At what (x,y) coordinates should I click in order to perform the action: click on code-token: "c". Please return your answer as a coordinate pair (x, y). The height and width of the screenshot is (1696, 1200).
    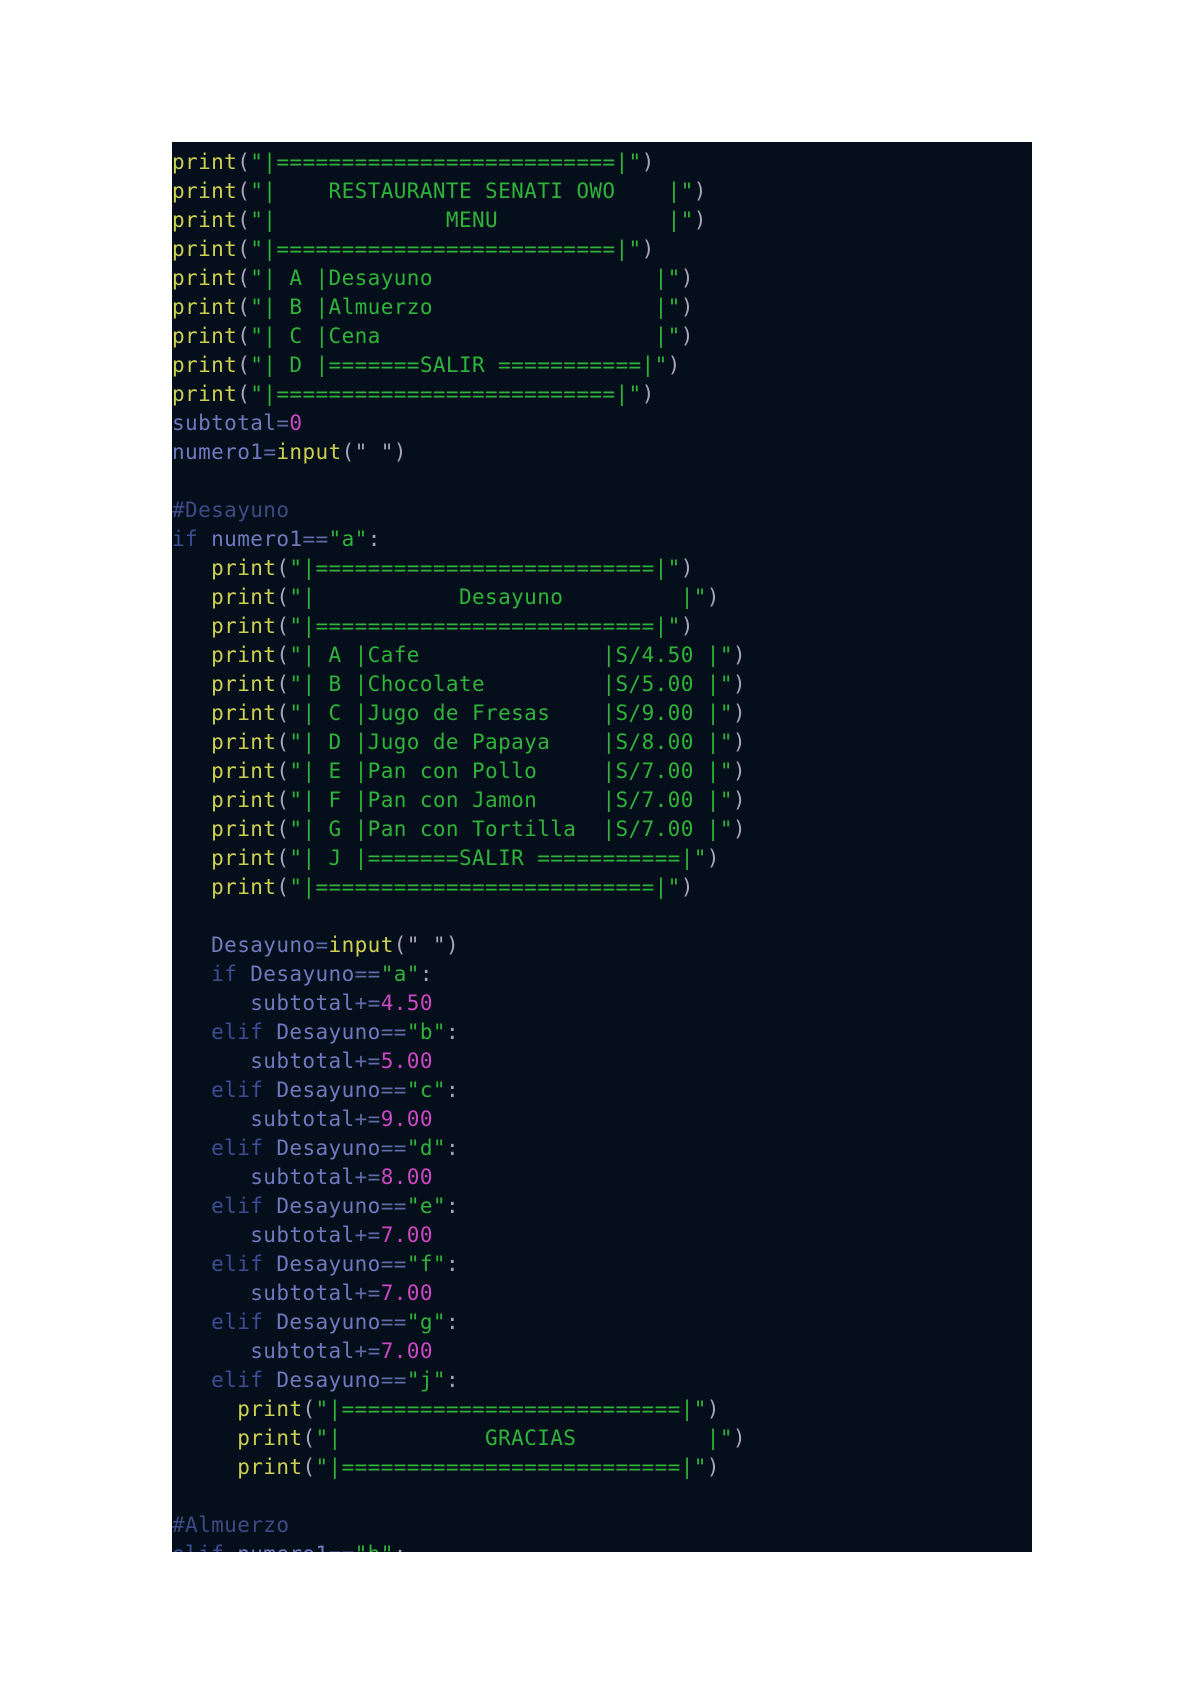
    Looking at the image, I should click on (426, 1090).